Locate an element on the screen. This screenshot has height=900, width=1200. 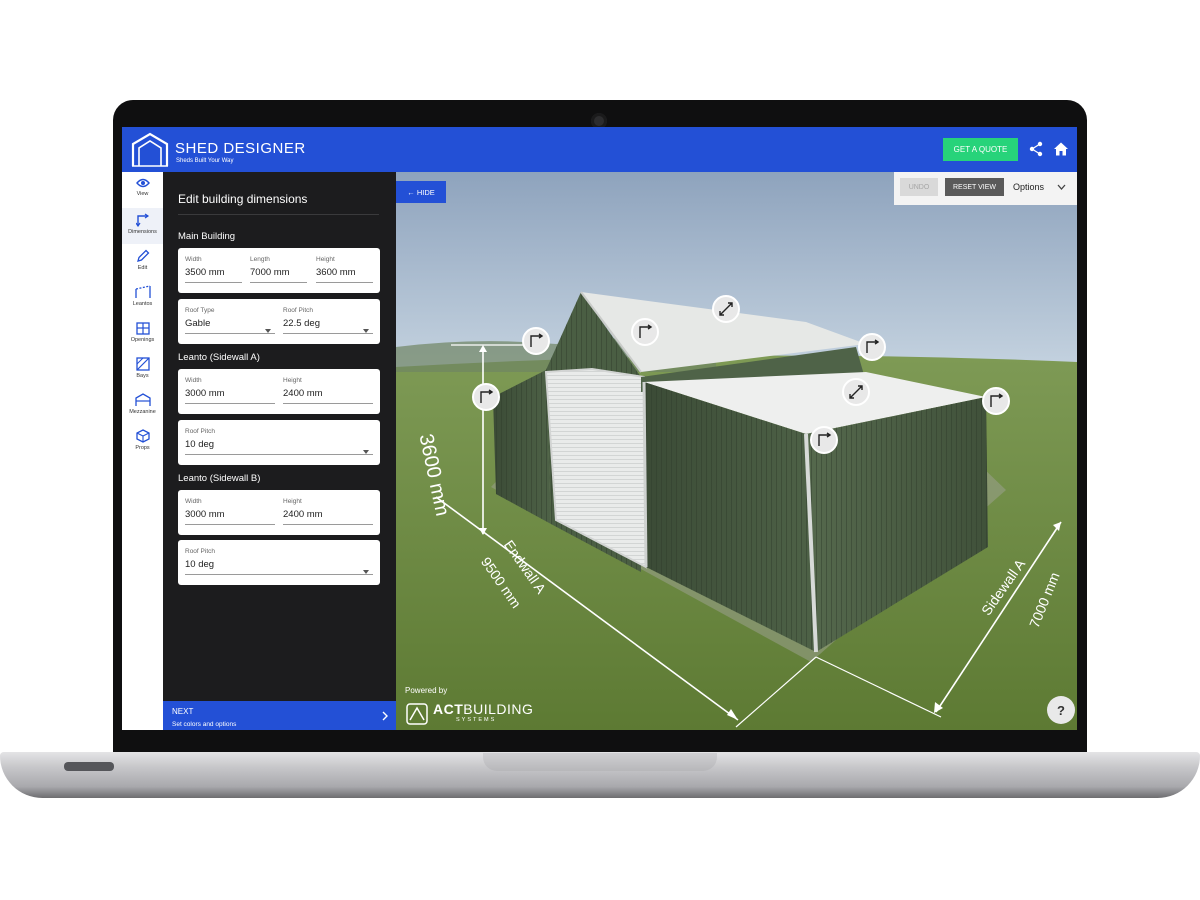
share-icon is located at coordinates (1036, 149).